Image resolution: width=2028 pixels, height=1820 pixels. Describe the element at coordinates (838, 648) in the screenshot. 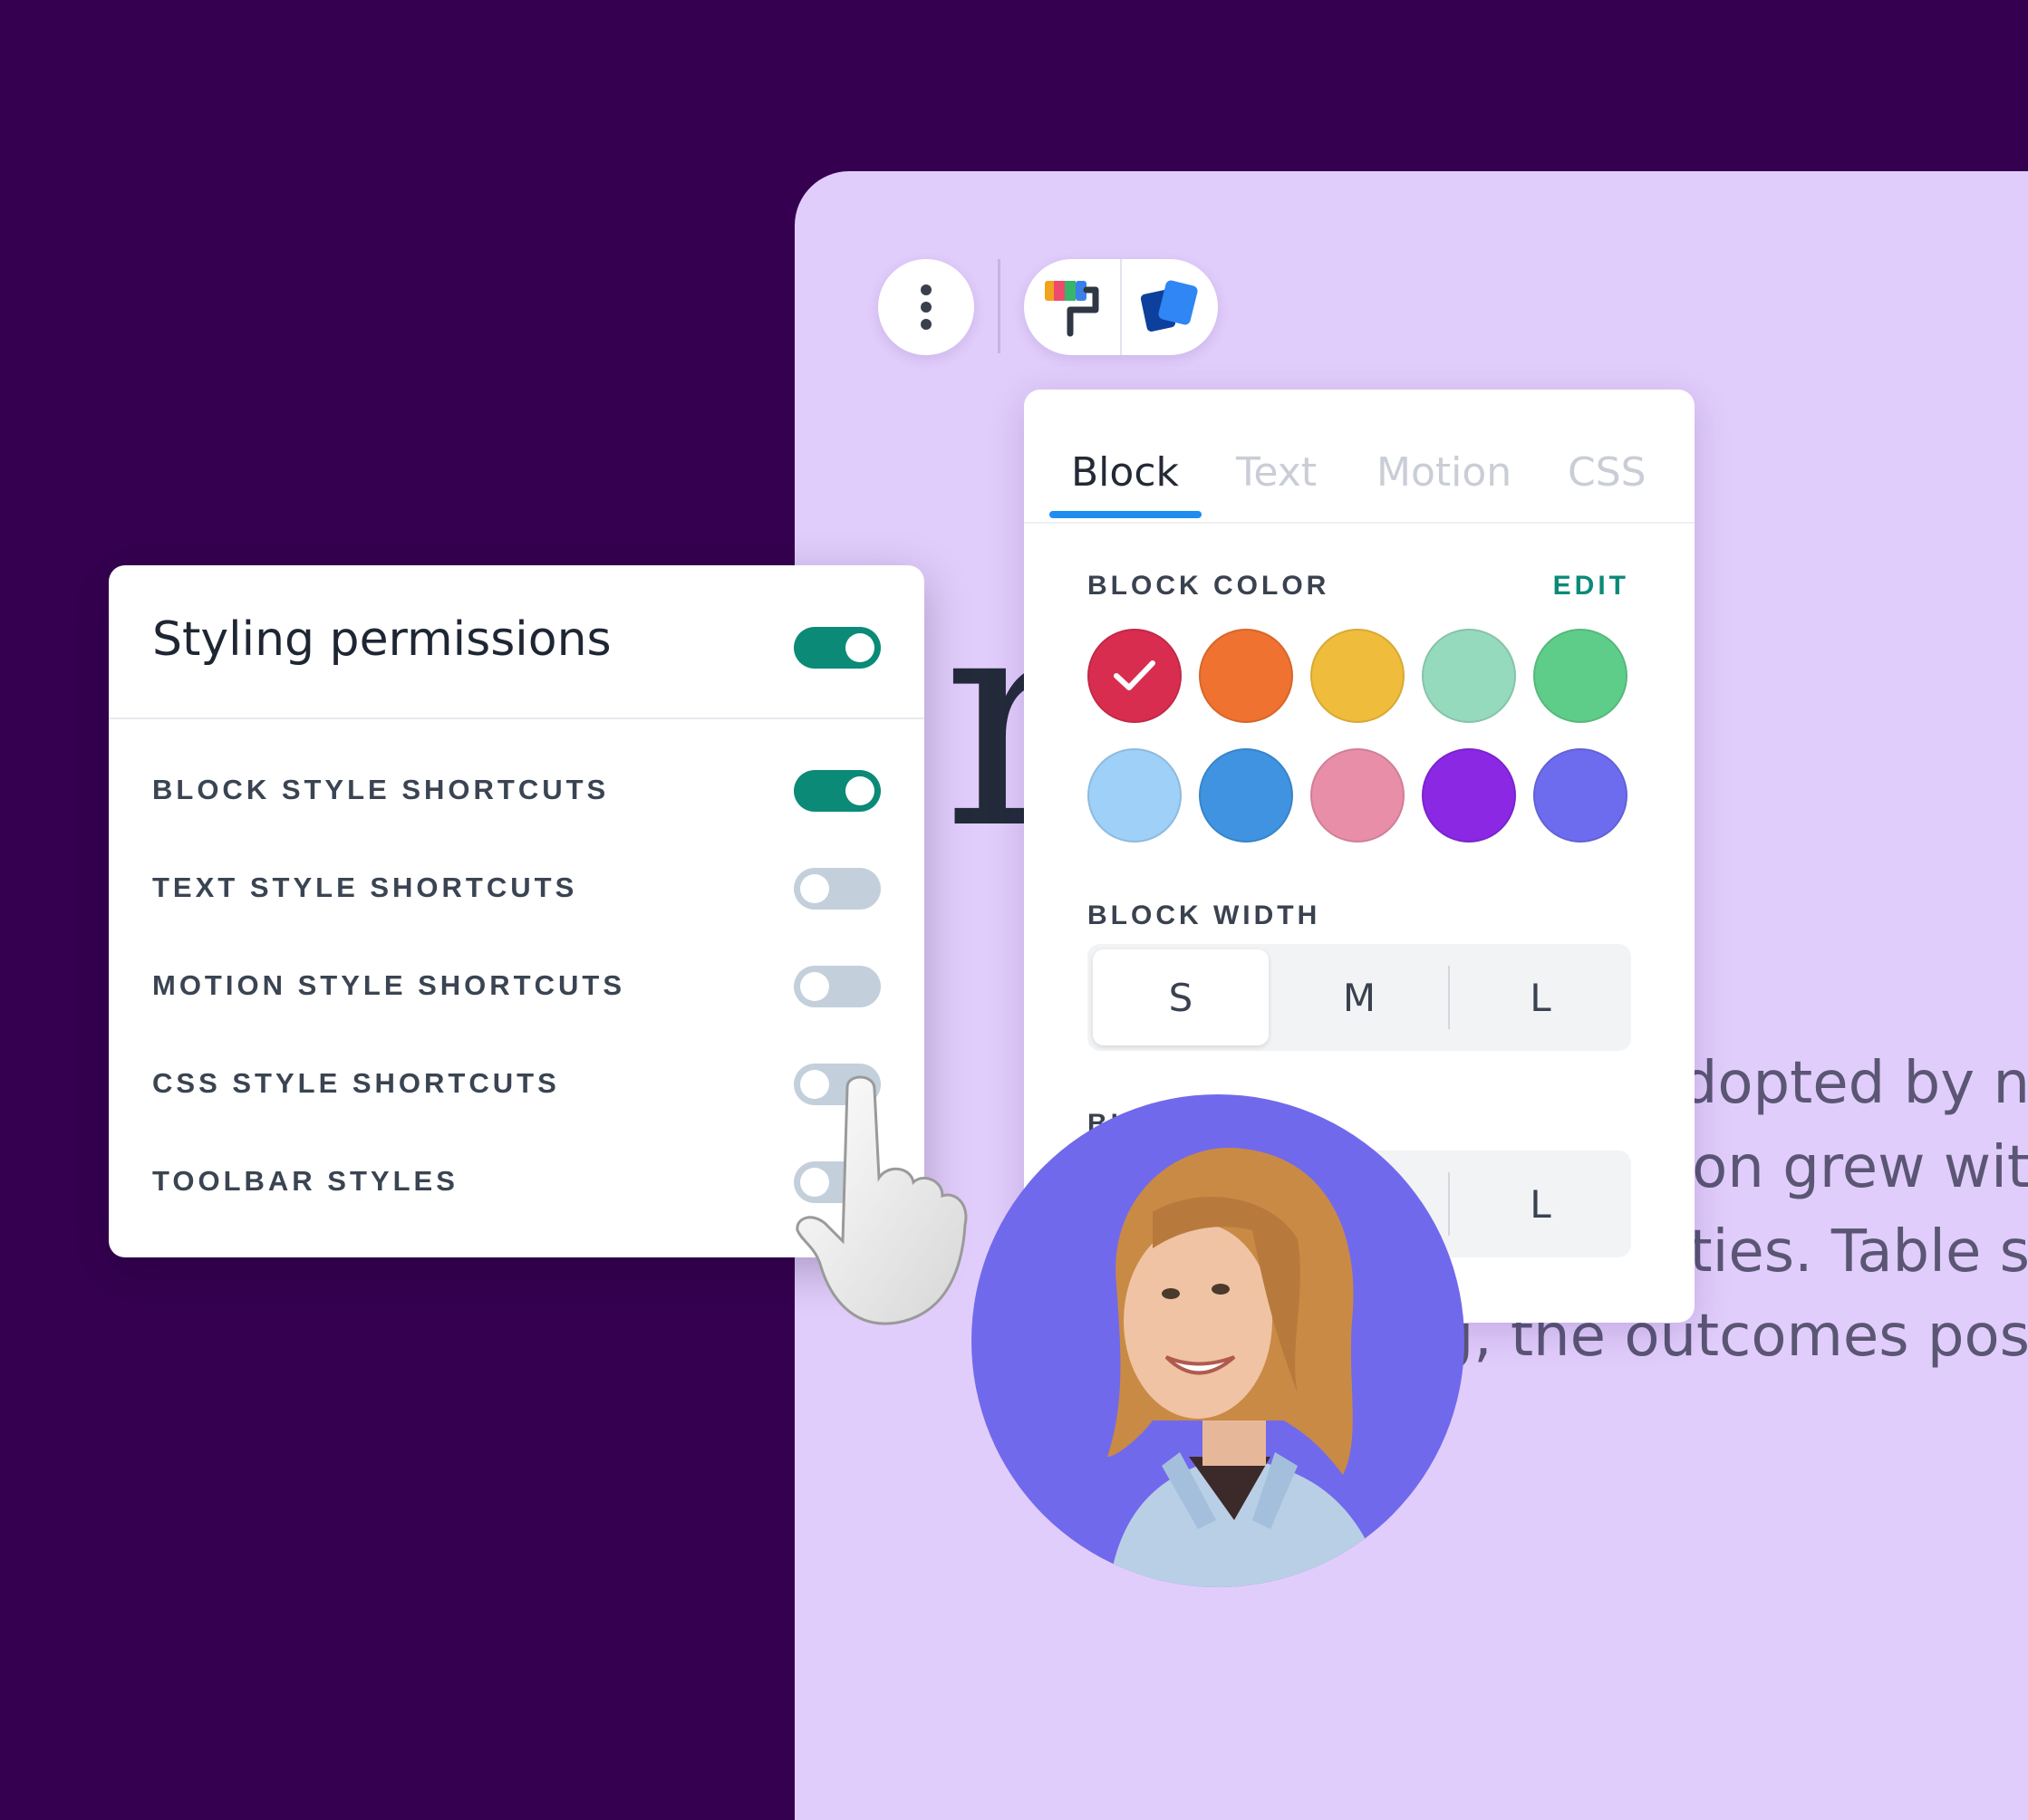

I see `permissions-master-toggle` at that location.